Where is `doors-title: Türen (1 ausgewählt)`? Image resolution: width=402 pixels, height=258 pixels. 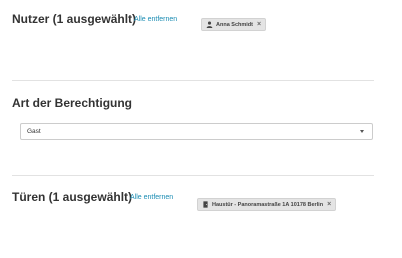
doors-title: Türen (1 ausgewählt) is located at coordinates (72, 197).